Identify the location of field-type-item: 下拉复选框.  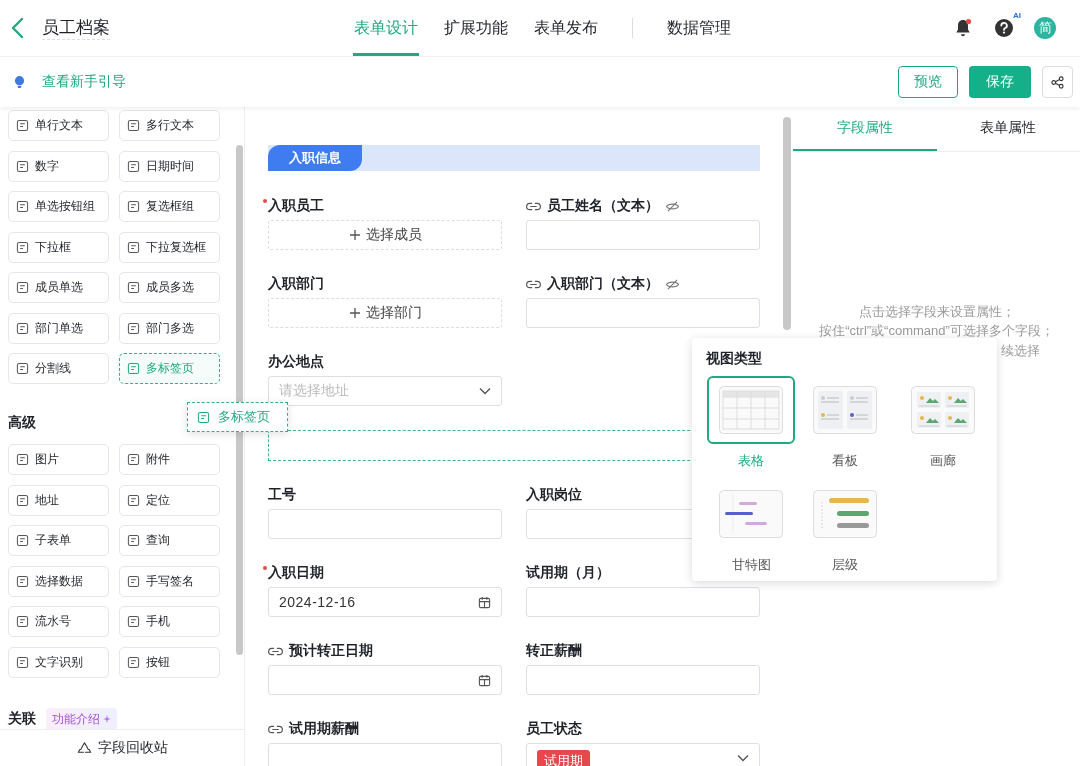
(169, 247).